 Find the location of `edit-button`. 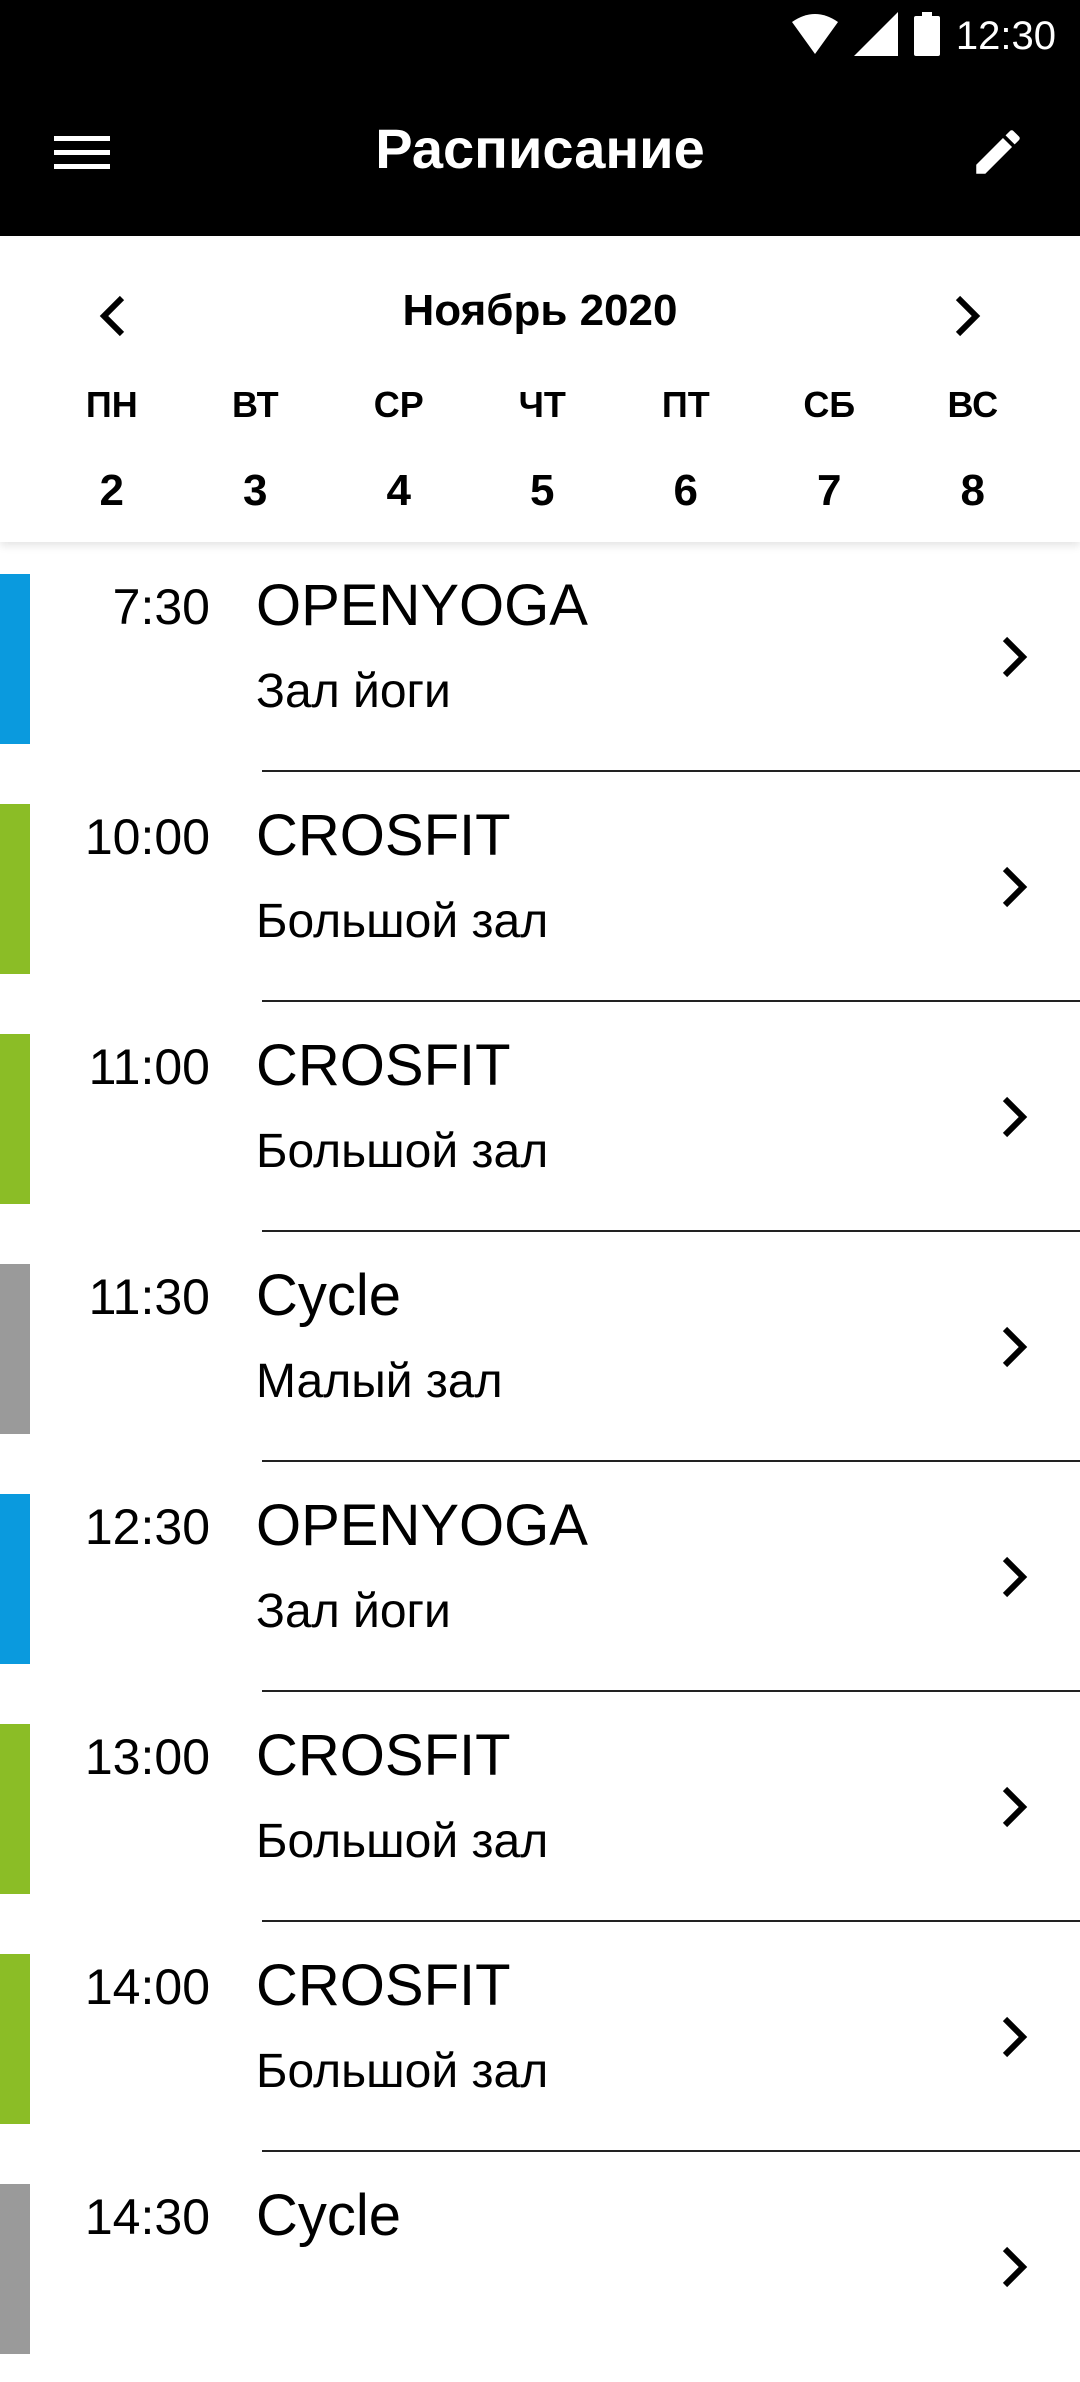

edit-button is located at coordinates (998, 154).